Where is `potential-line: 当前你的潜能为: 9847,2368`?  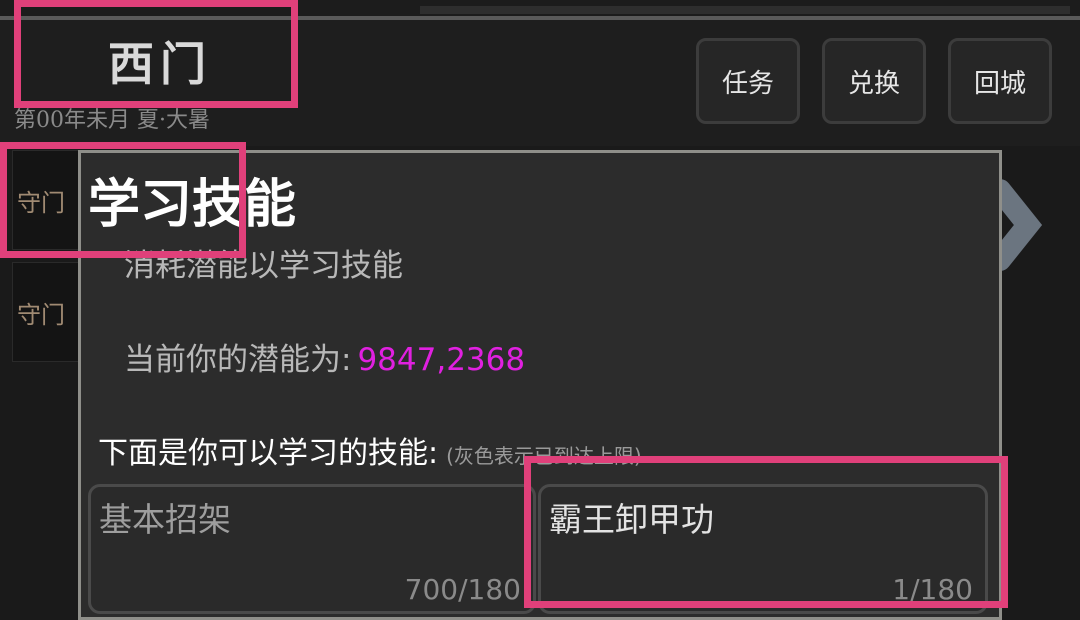
potential-line: 当前你的潜能为: 9847,2368 is located at coordinates (324, 356).